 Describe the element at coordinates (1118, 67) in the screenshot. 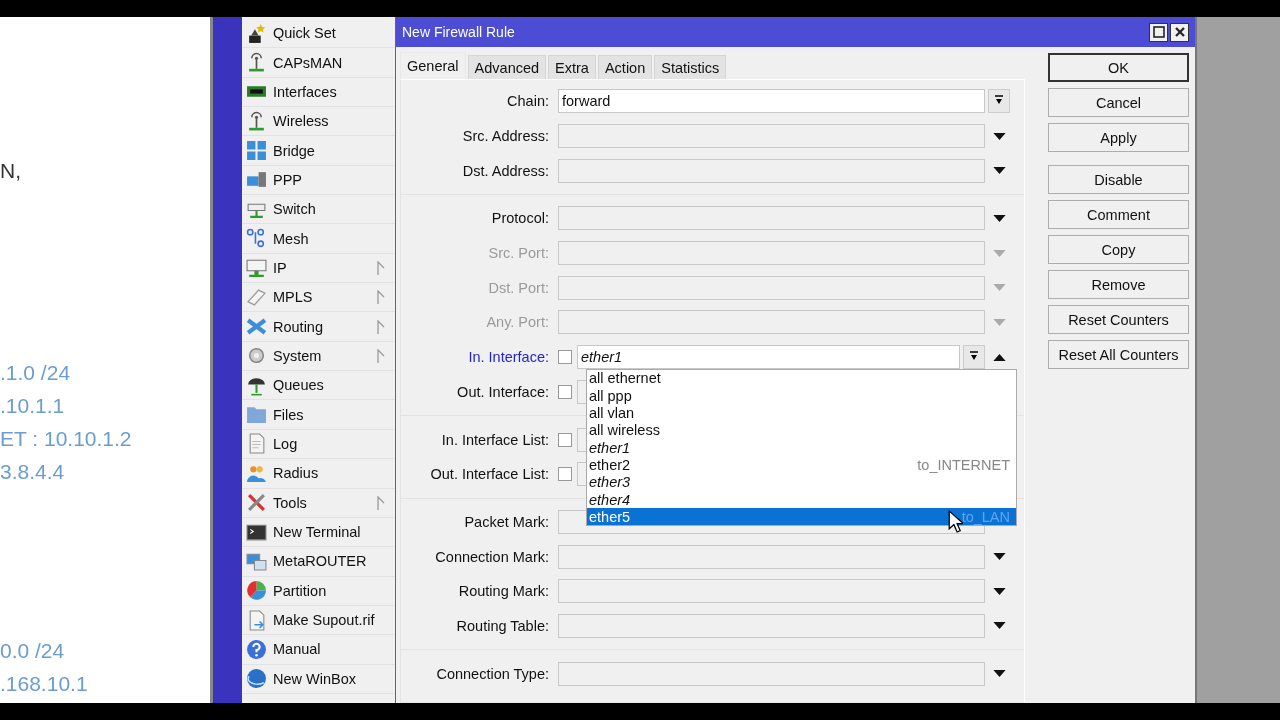

I see `dialog-button: OK` at that location.